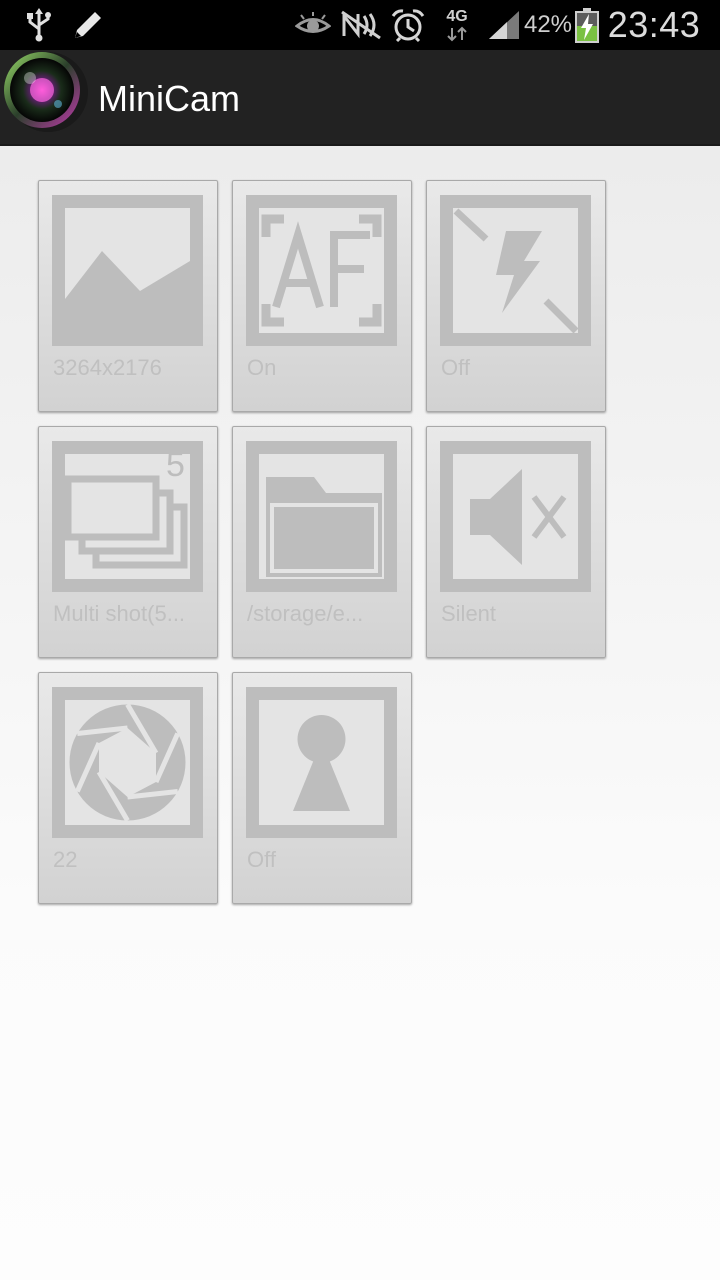 The width and height of the screenshot is (720, 1280). Describe the element at coordinates (455, 367) in the screenshot. I see `flash-value: Off` at that location.